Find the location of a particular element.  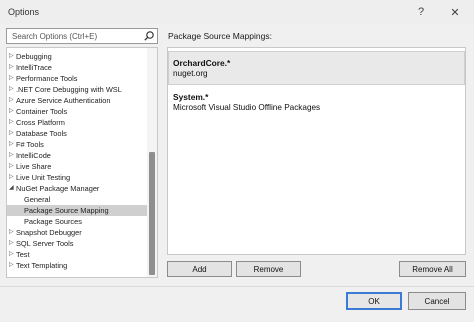

remove-all-button: Remove All is located at coordinates (432, 269).